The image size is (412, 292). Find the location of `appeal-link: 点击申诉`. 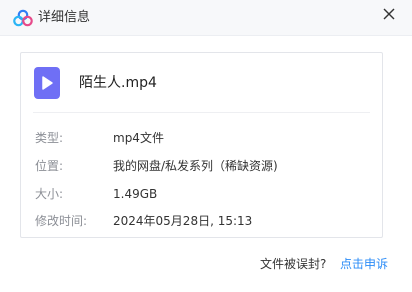

appeal-link: 点击申诉 is located at coordinates (364, 264).